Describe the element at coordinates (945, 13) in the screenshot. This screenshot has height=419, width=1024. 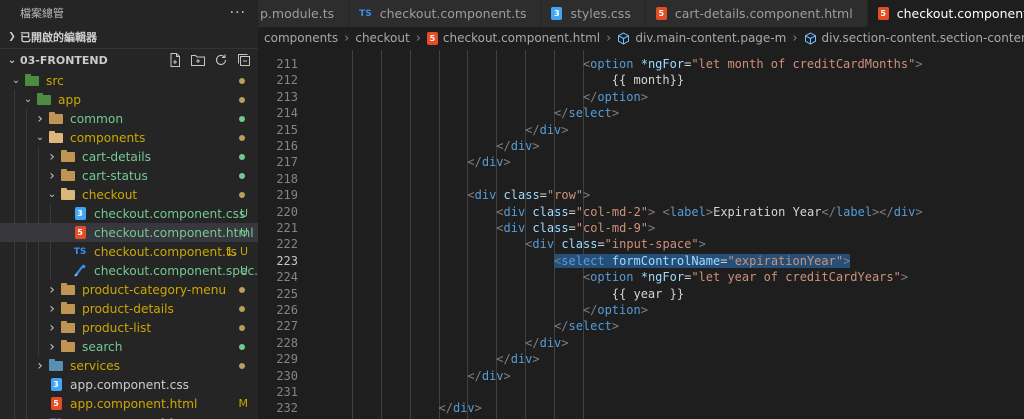
I see `tab-checkout-component-html: 5checkout.component.html✕` at that location.